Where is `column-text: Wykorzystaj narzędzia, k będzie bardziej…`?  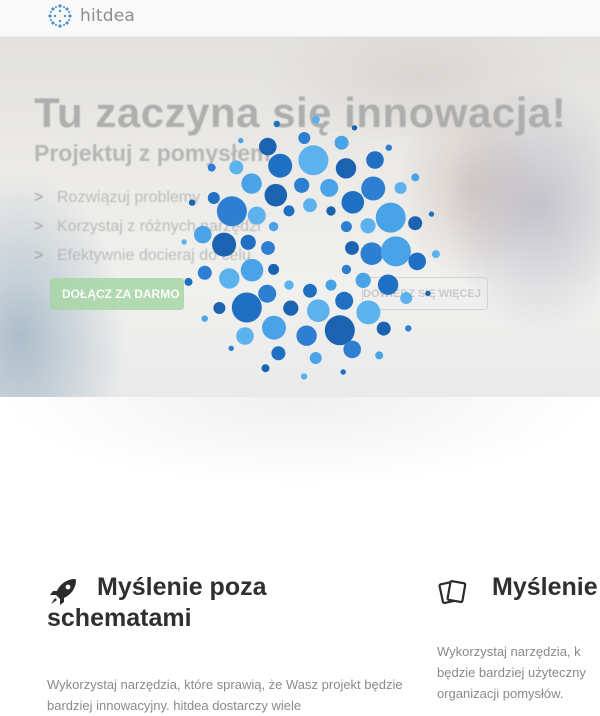 column-text: Wykorzystaj narzędzia, k będzie bardziej… is located at coordinates (518, 672).